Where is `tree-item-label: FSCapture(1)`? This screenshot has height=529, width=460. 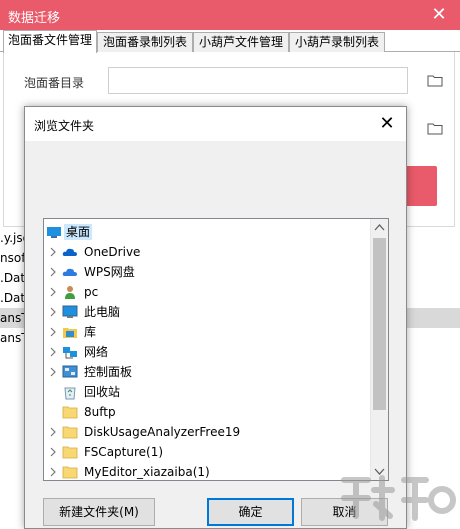 tree-item-label: FSCapture(1) is located at coordinates (124, 452).